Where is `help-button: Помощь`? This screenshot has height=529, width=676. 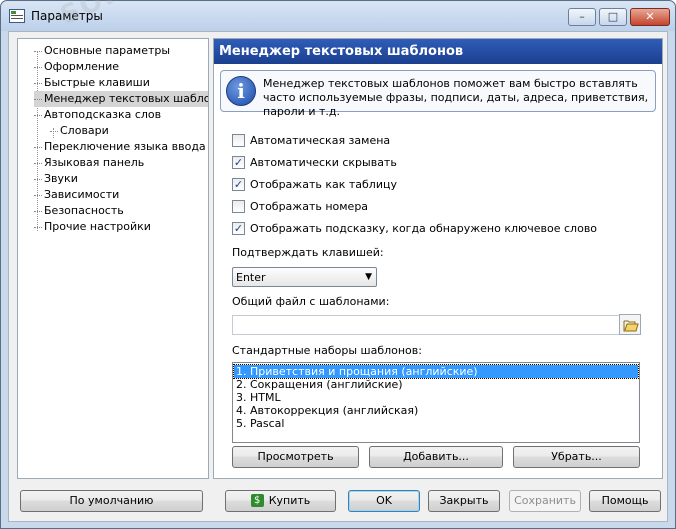
help-button: Помощь is located at coordinates (625, 501).